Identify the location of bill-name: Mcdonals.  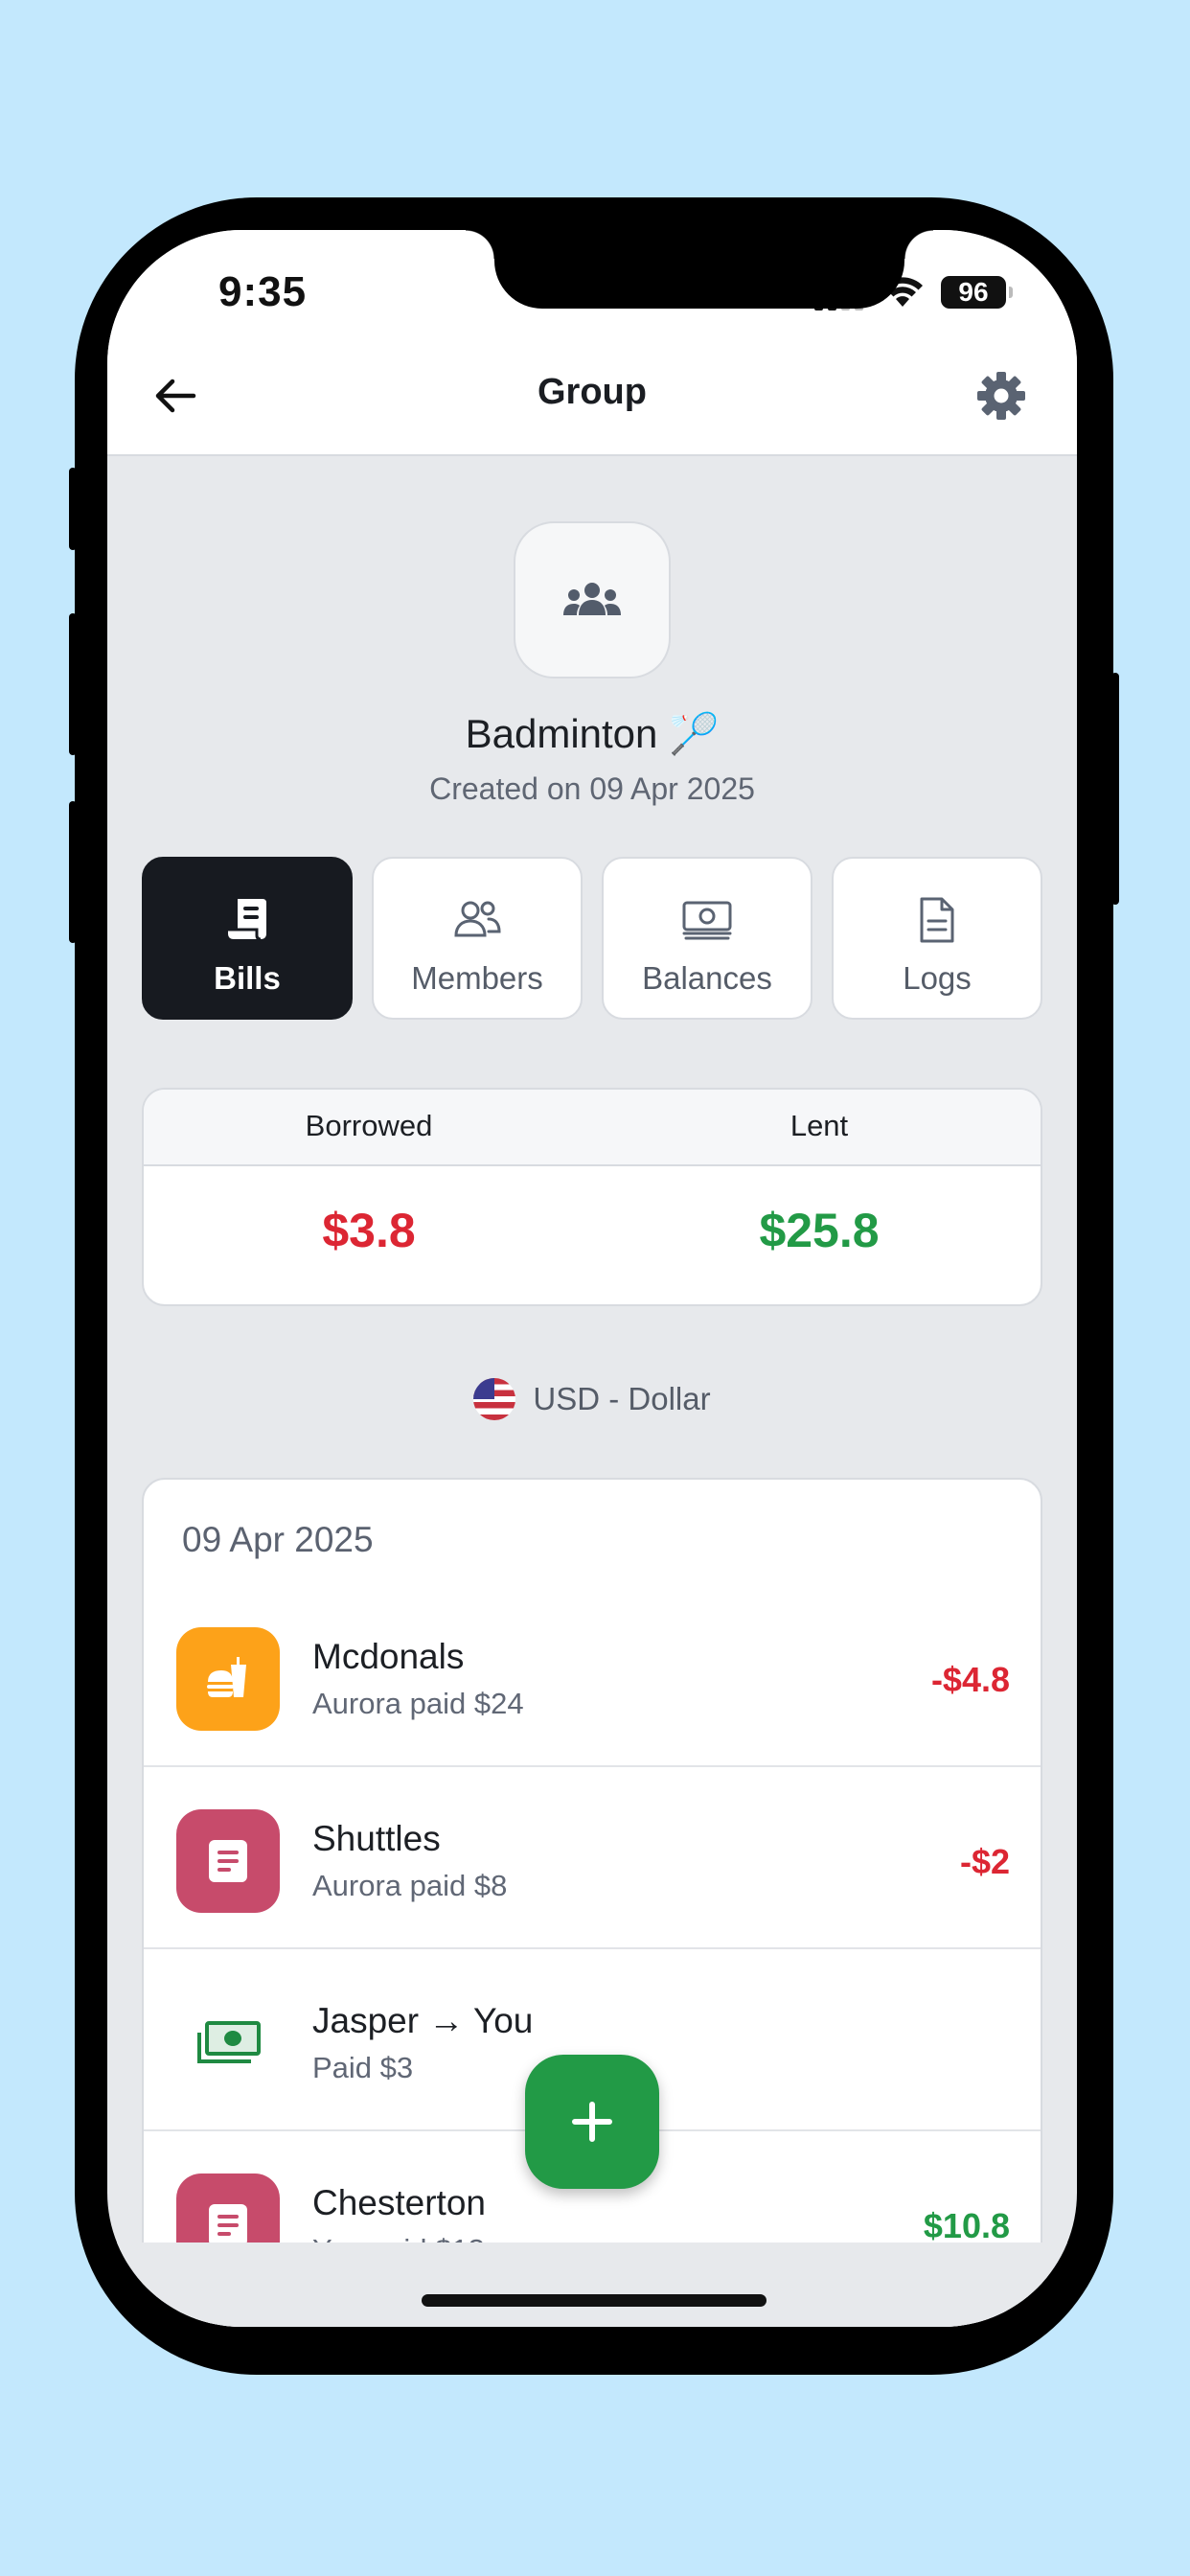
(389, 1656).